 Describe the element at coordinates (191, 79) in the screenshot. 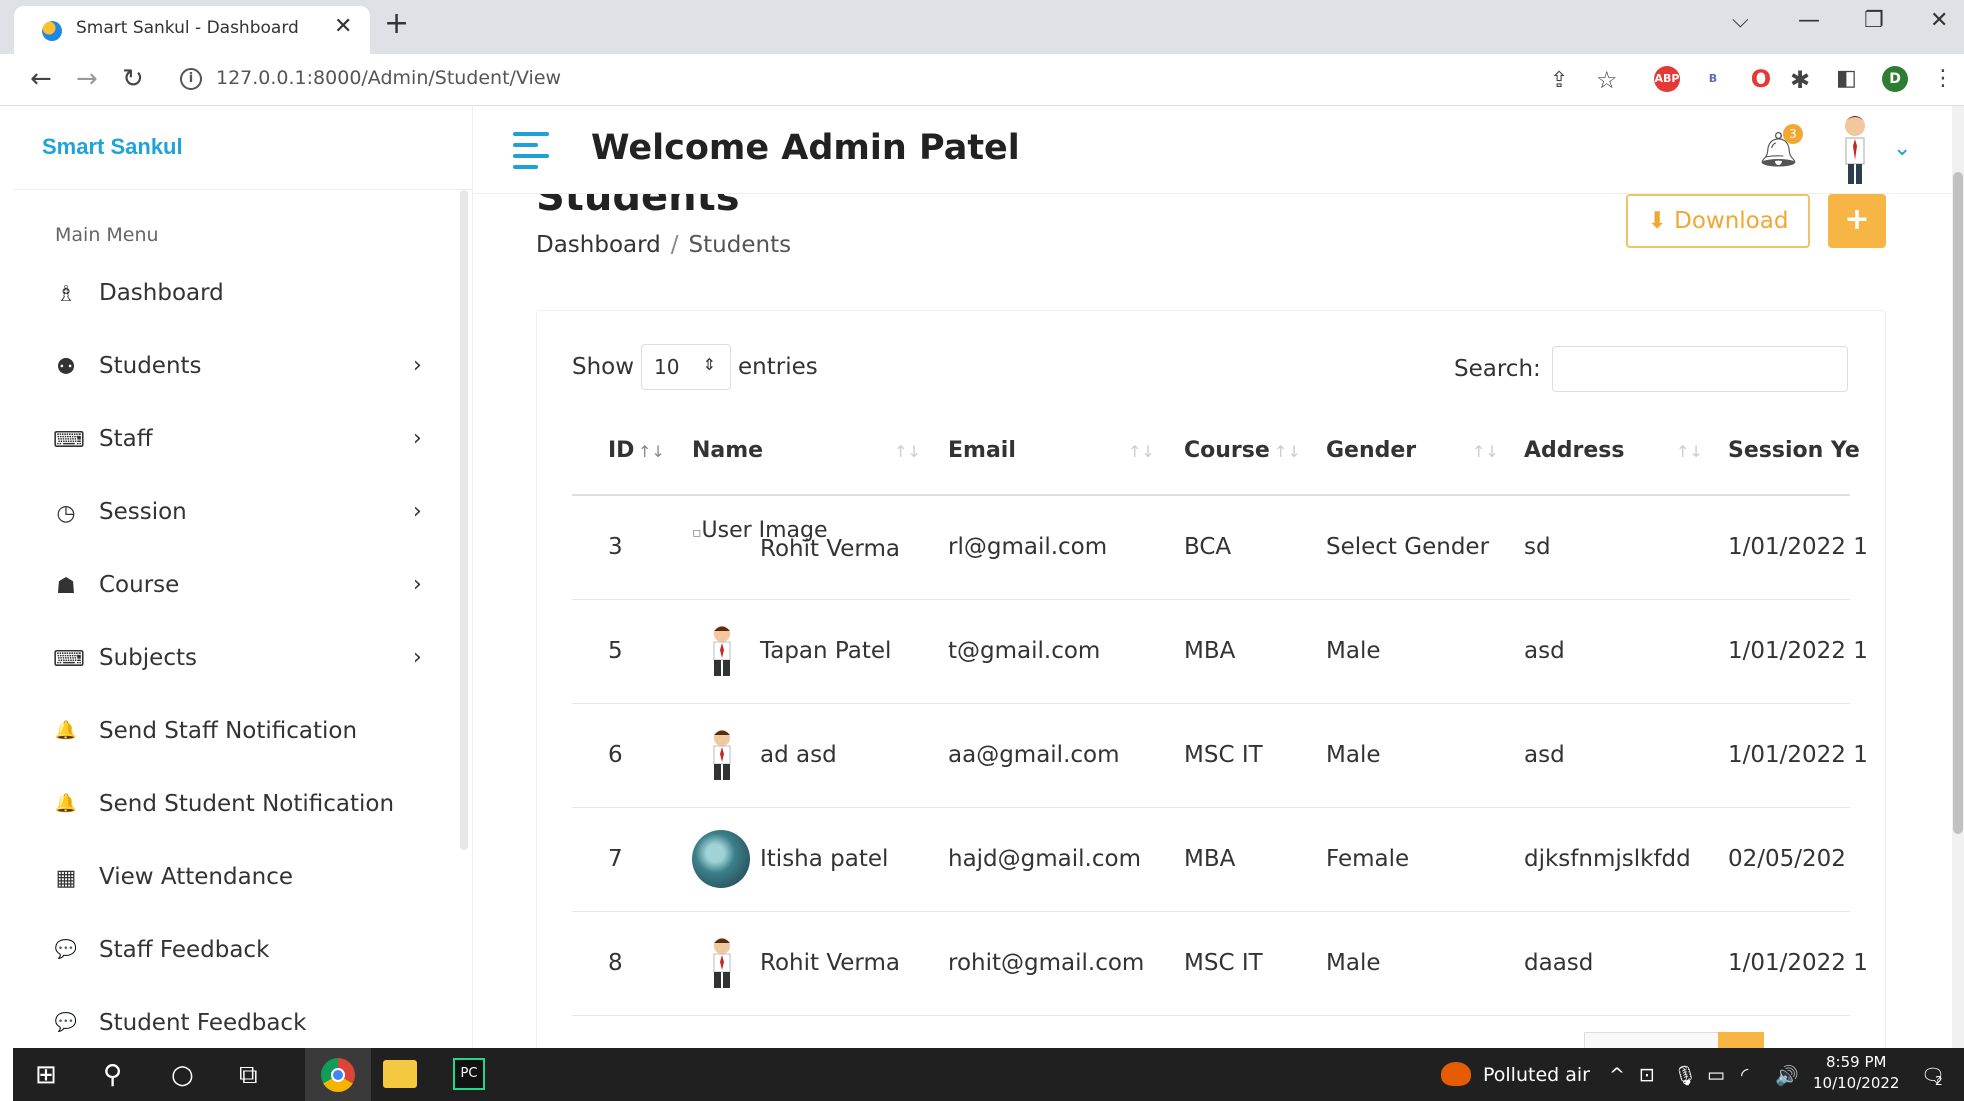

I see `site-info-icon: i` at that location.